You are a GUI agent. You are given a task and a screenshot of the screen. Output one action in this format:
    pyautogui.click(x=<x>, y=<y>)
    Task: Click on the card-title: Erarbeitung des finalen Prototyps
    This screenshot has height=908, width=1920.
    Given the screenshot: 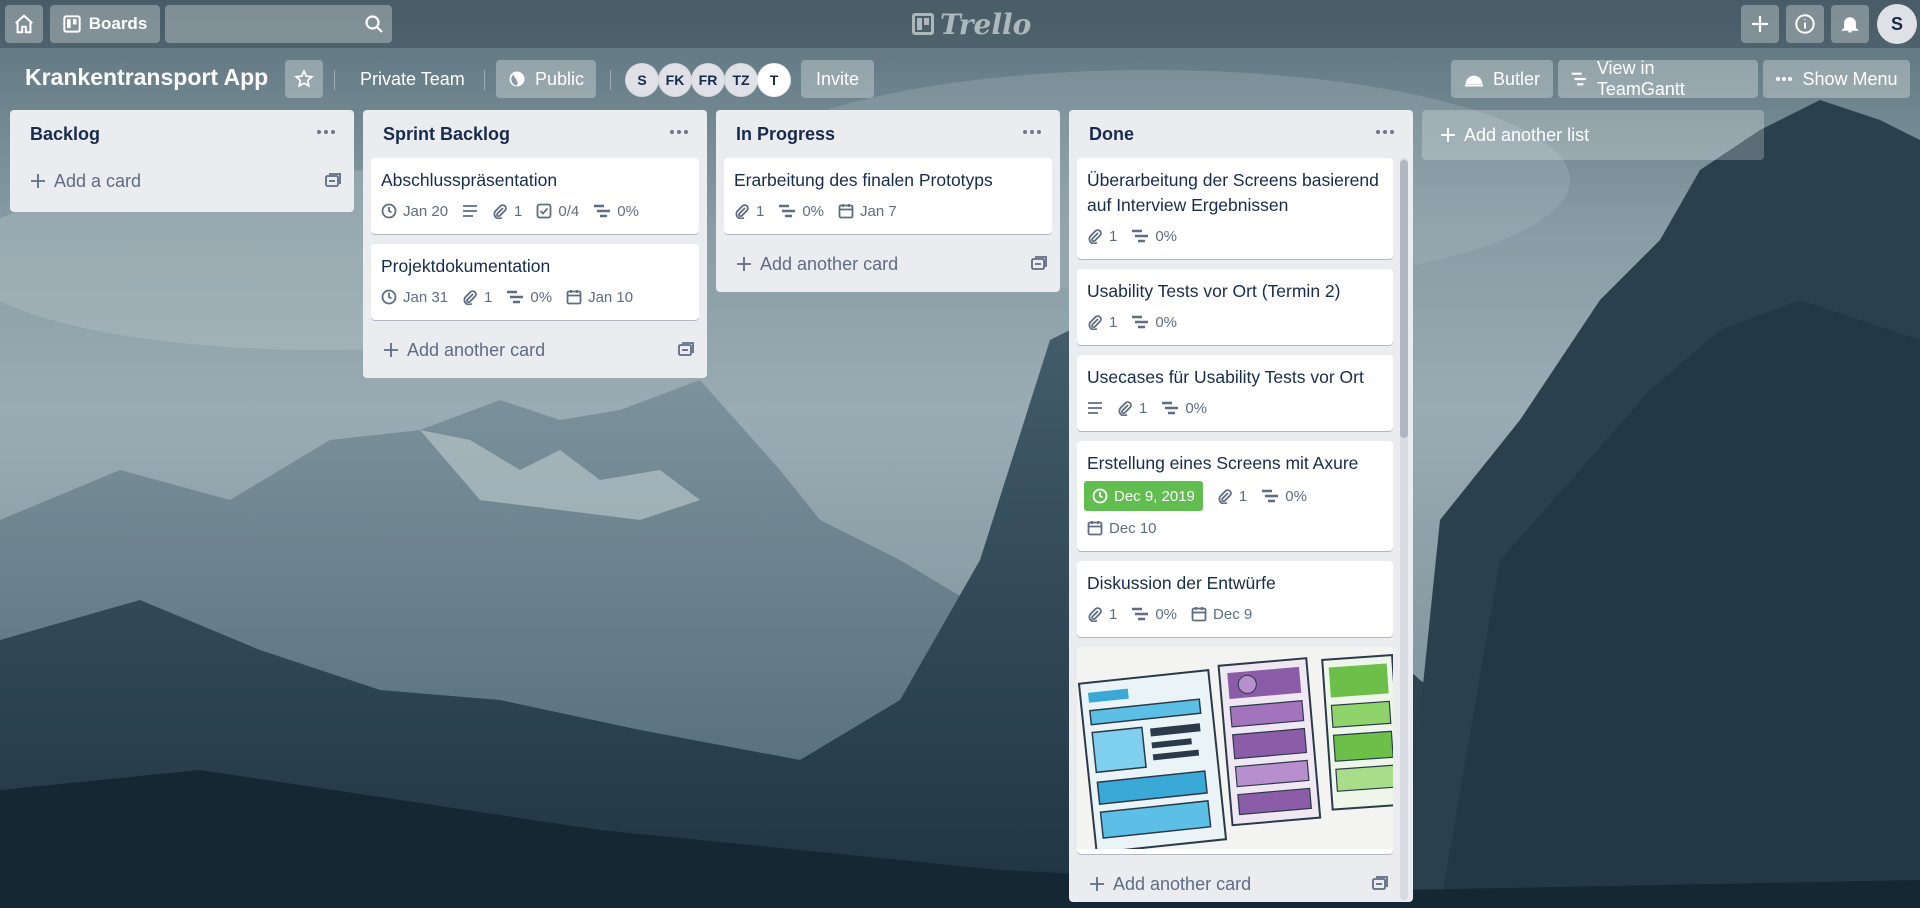 What is the action you would take?
    pyautogui.click(x=863, y=180)
    